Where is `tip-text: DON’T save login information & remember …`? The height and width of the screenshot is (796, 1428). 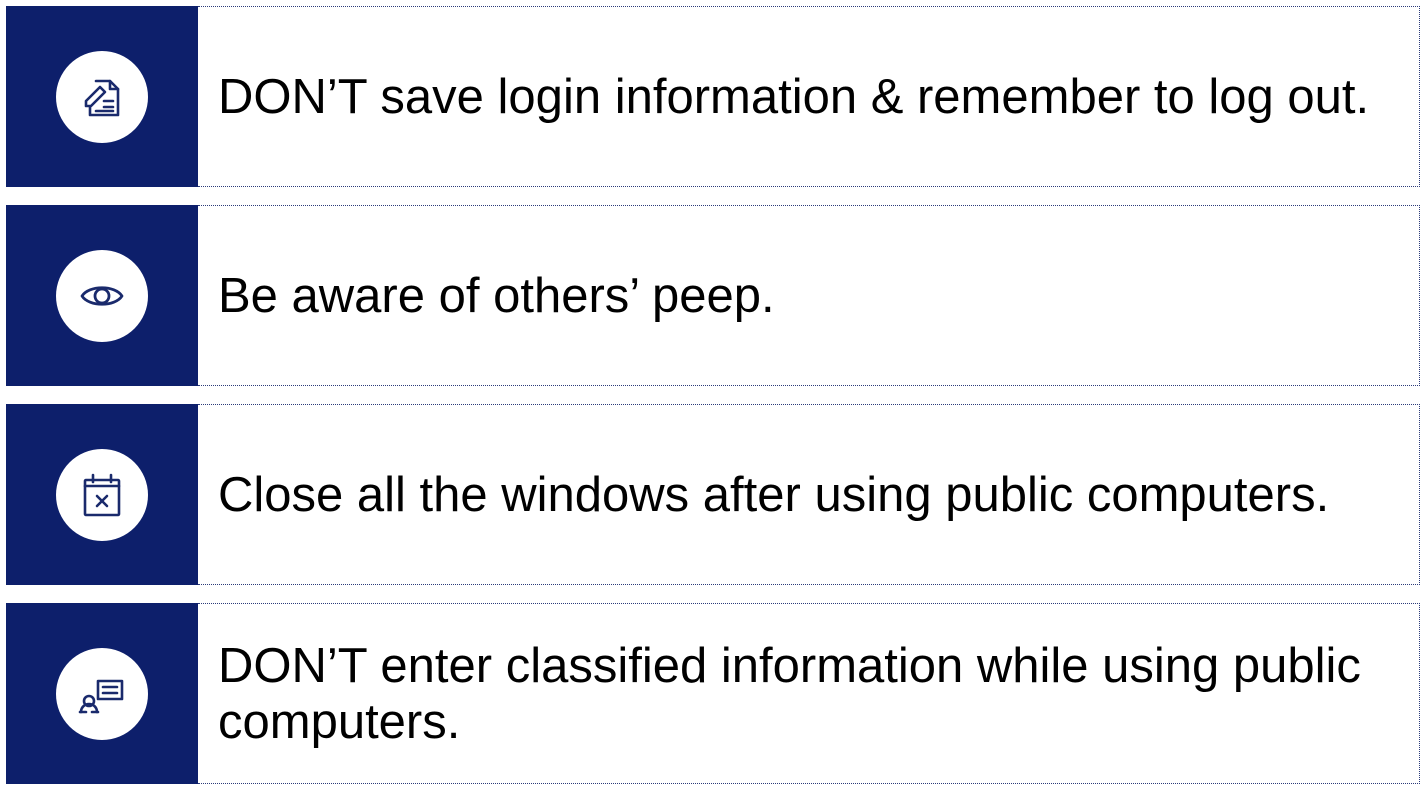
tip-text: DON’T save login information & remember … is located at coordinates (794, 96).